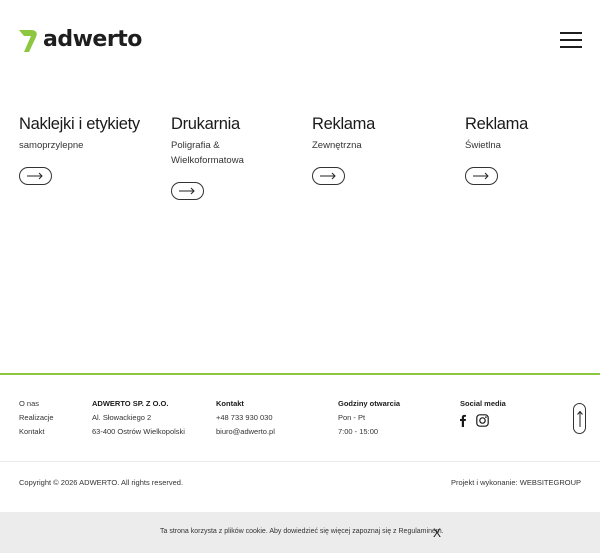  I want to click on brand-logo: adwerto, so click(80, 40).